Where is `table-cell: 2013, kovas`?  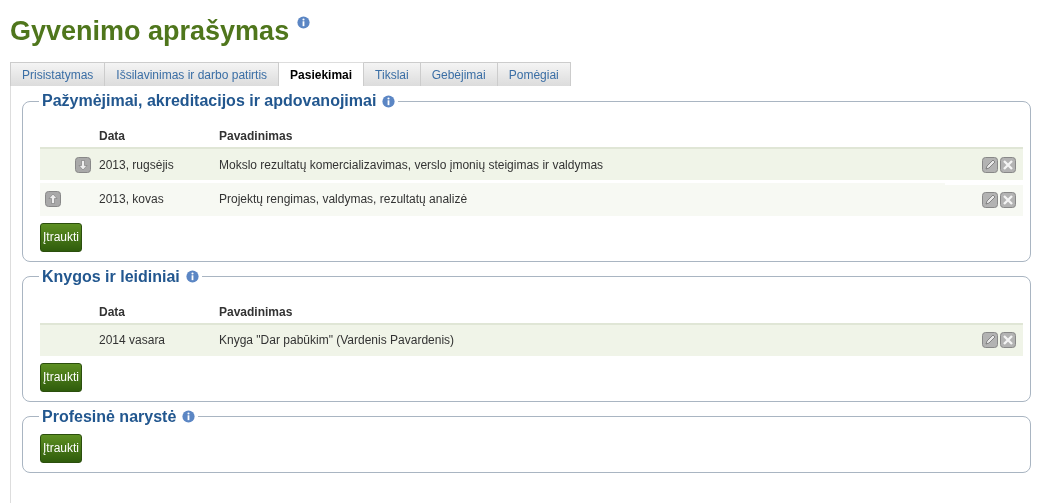
table-cell: 2013, kovas is located at coordinates (131, 199).